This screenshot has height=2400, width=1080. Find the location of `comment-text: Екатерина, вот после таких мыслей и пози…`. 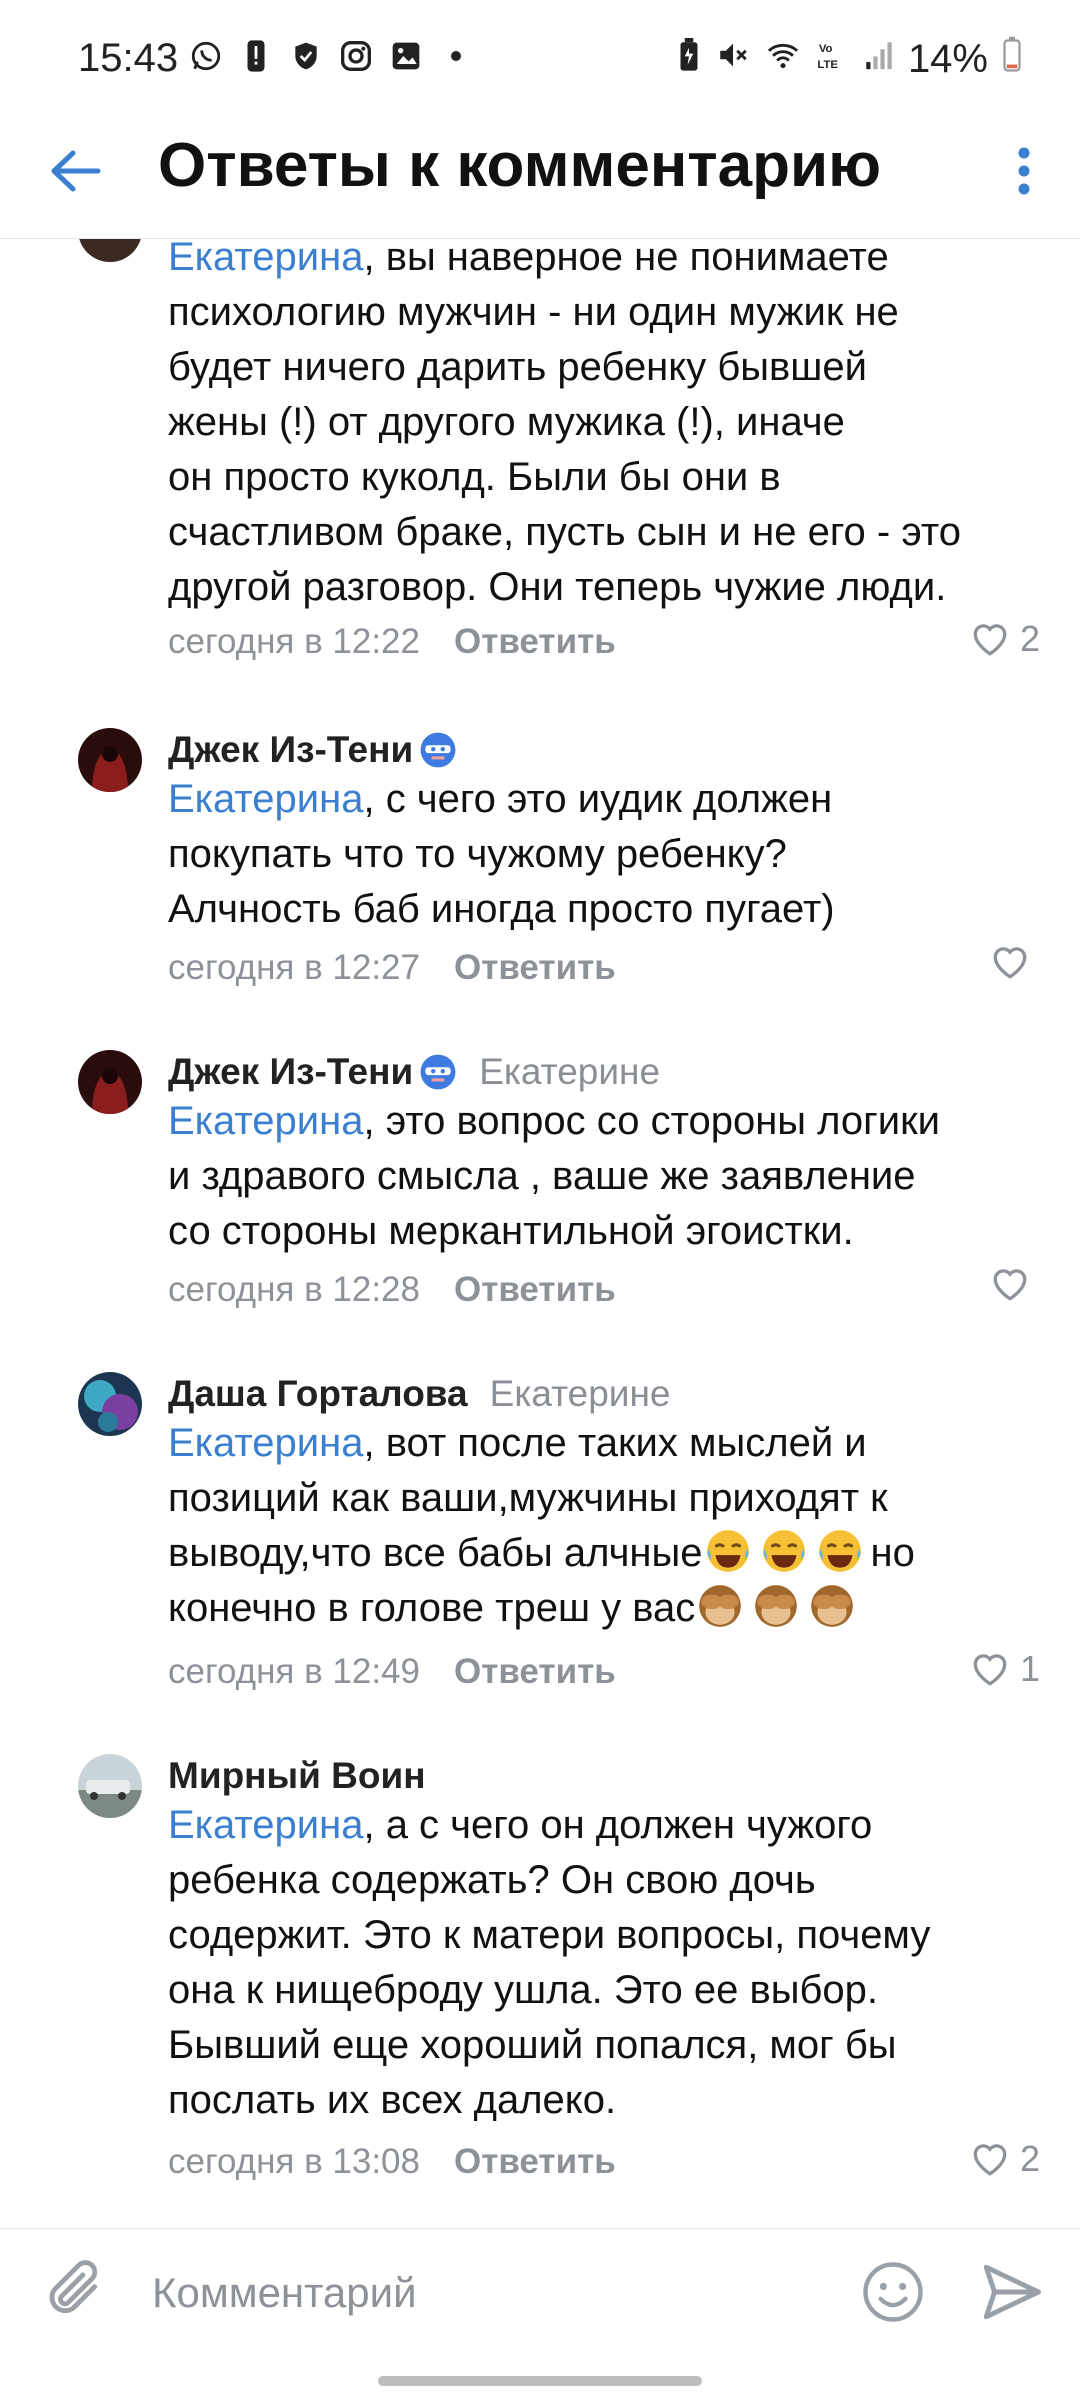

comment-text: Екатерина, вот после таких мыслей и пози… is located at coordinates (541, 1525).